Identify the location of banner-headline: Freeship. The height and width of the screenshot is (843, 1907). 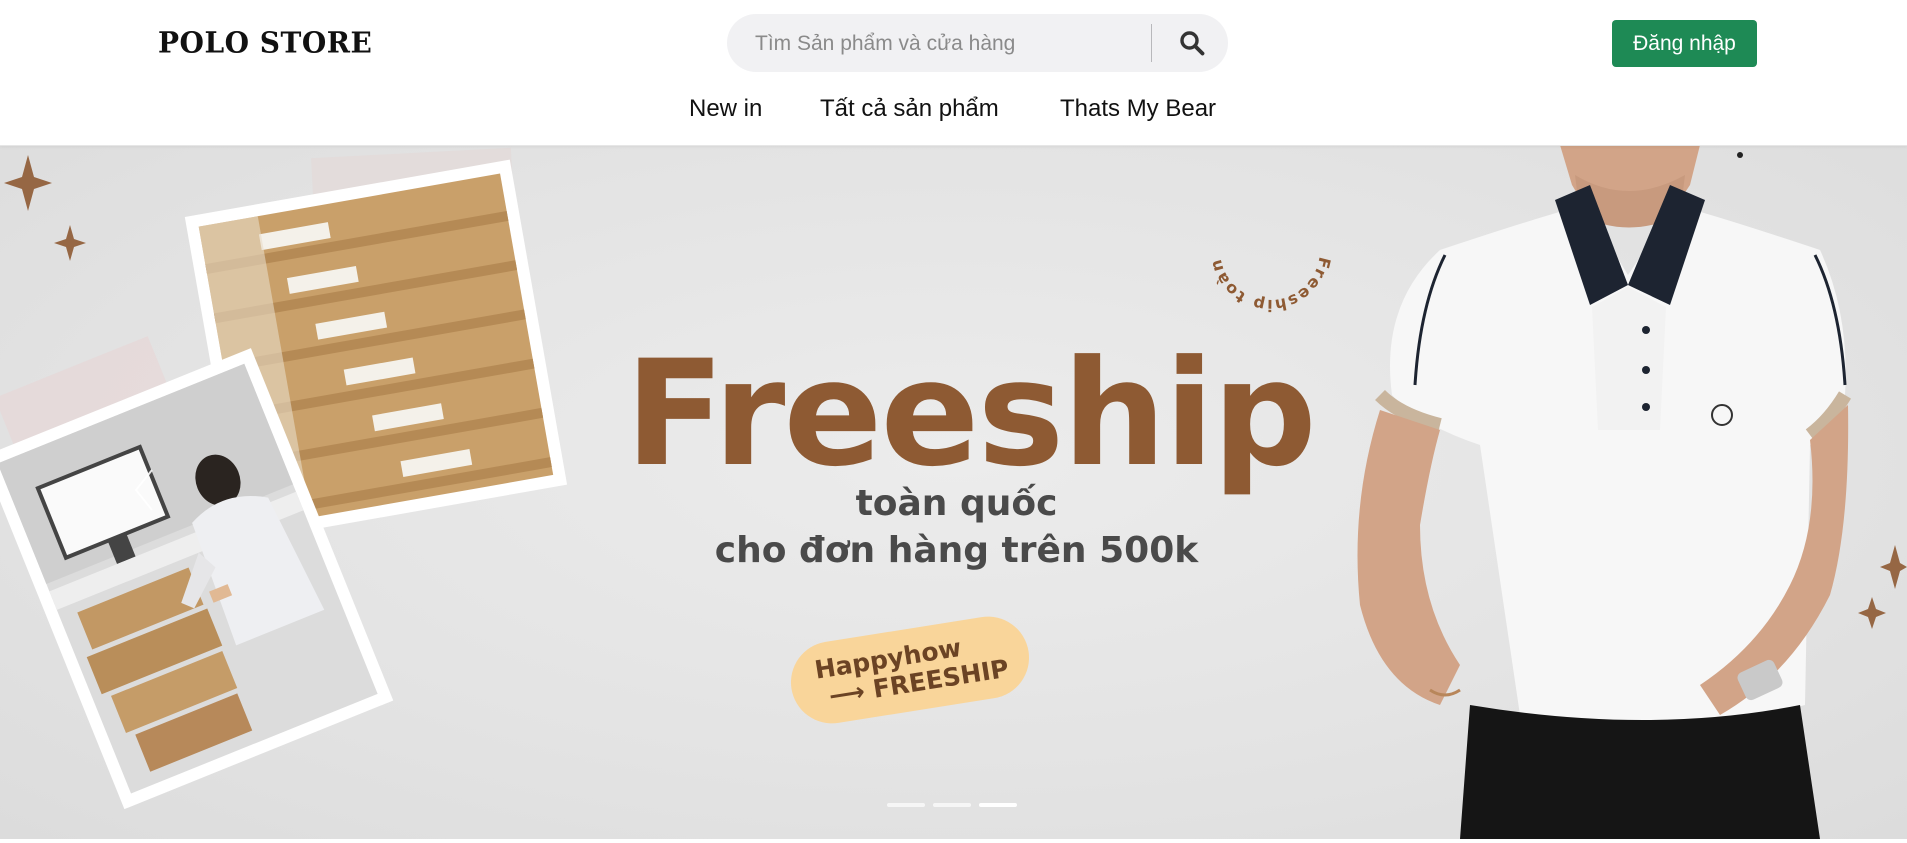
(971, 414).